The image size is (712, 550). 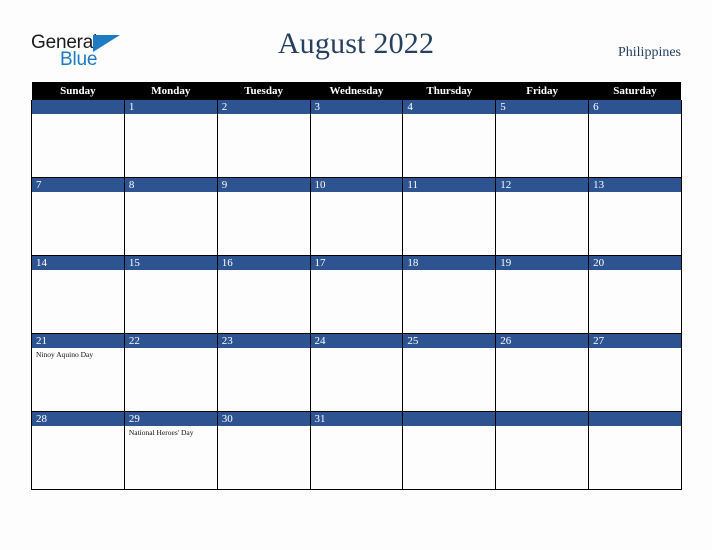 What do you see at coordinates (356, 91) in the screenshot?
I see `weekday-header-wednesday: Wednesday` at bounding box center [356, 91].